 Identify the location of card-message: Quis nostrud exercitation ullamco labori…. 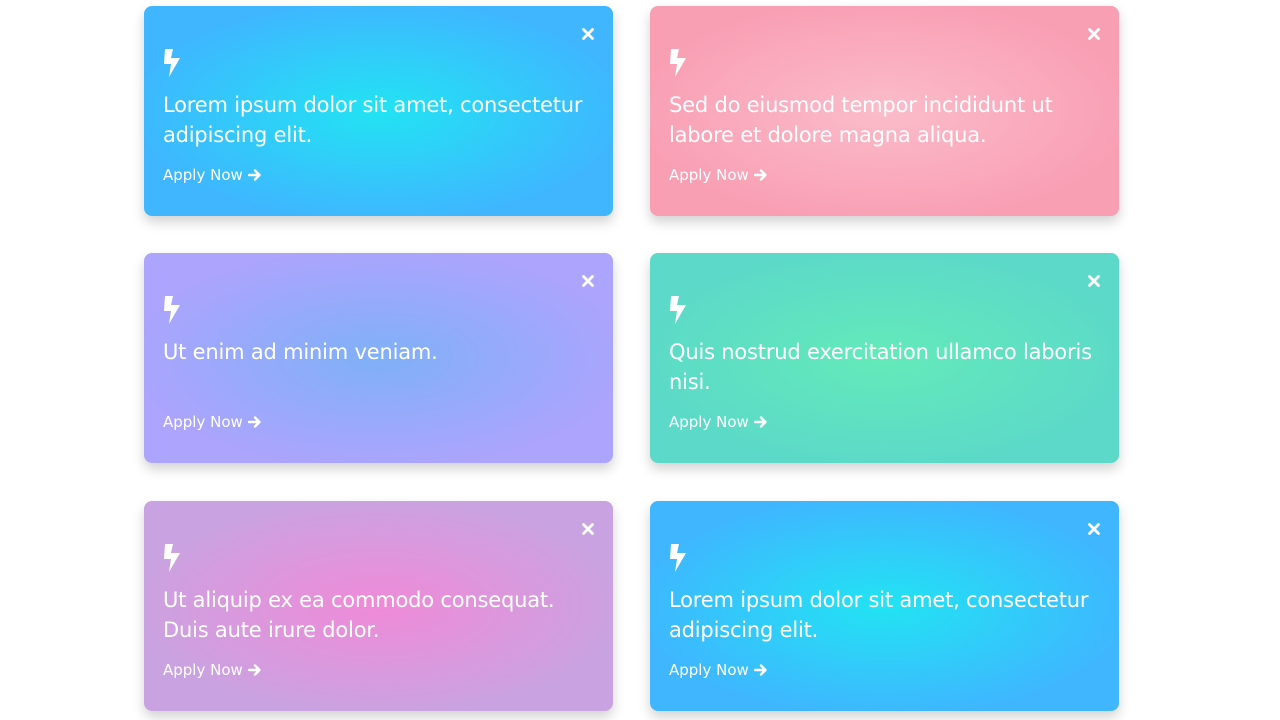
(880, 367).